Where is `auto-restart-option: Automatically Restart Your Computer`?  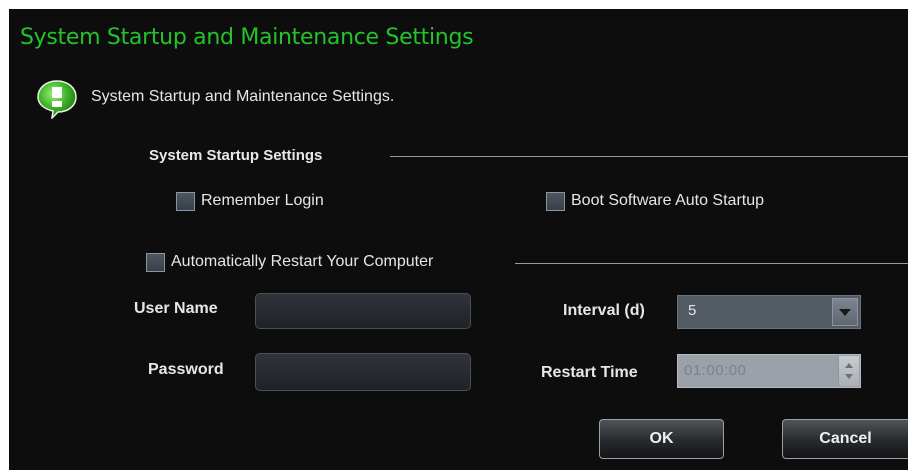 auto-restart-option: Automatically Restart Your Computer is located at coordinates (289, 262).